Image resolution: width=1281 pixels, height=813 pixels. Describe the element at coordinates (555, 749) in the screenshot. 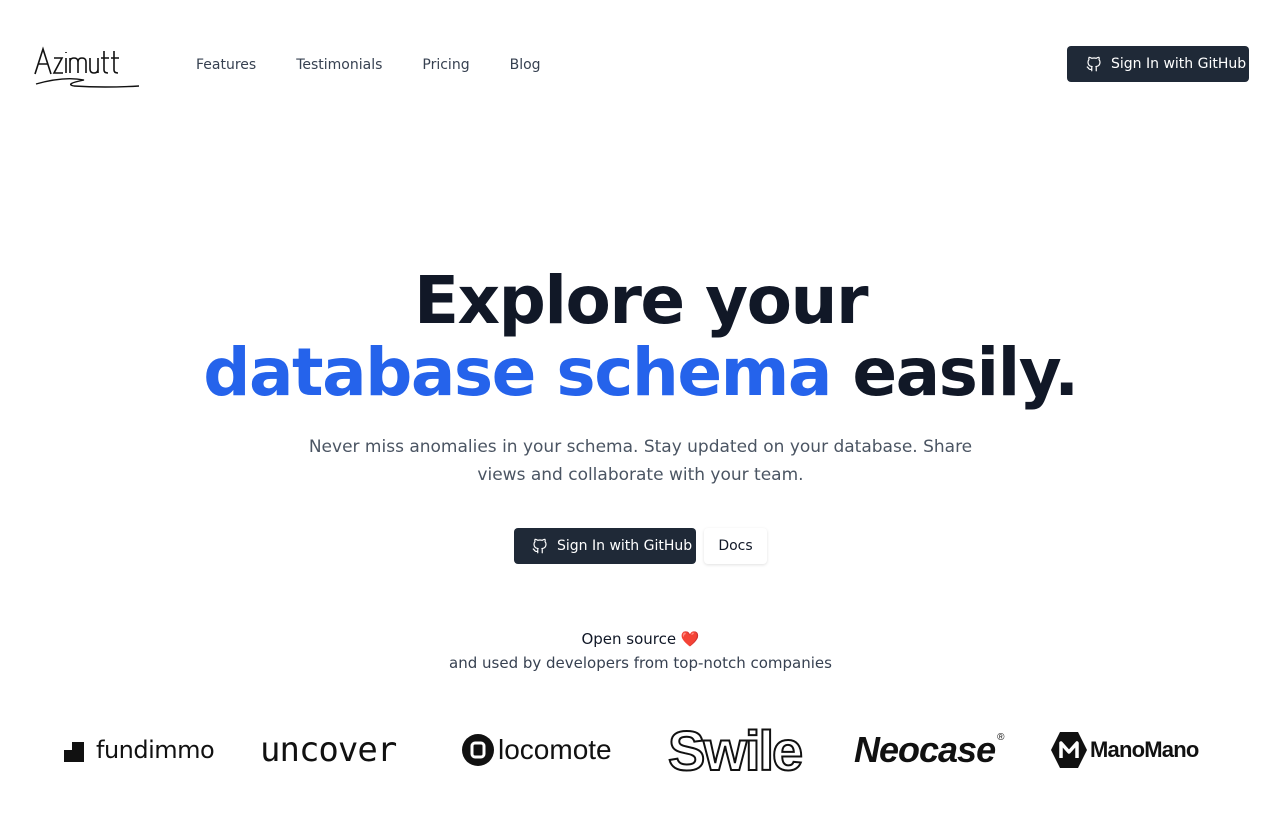

I see `locomote-text: locomote` at that location.